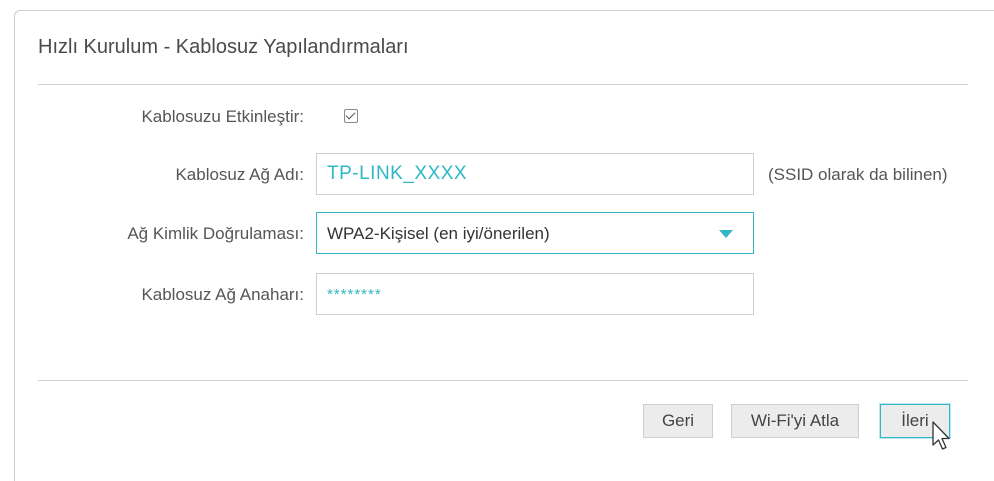  What do you see at coordinates (535, 294) in the screenshot?
I see `password-input` at bounding box center [535, 294].